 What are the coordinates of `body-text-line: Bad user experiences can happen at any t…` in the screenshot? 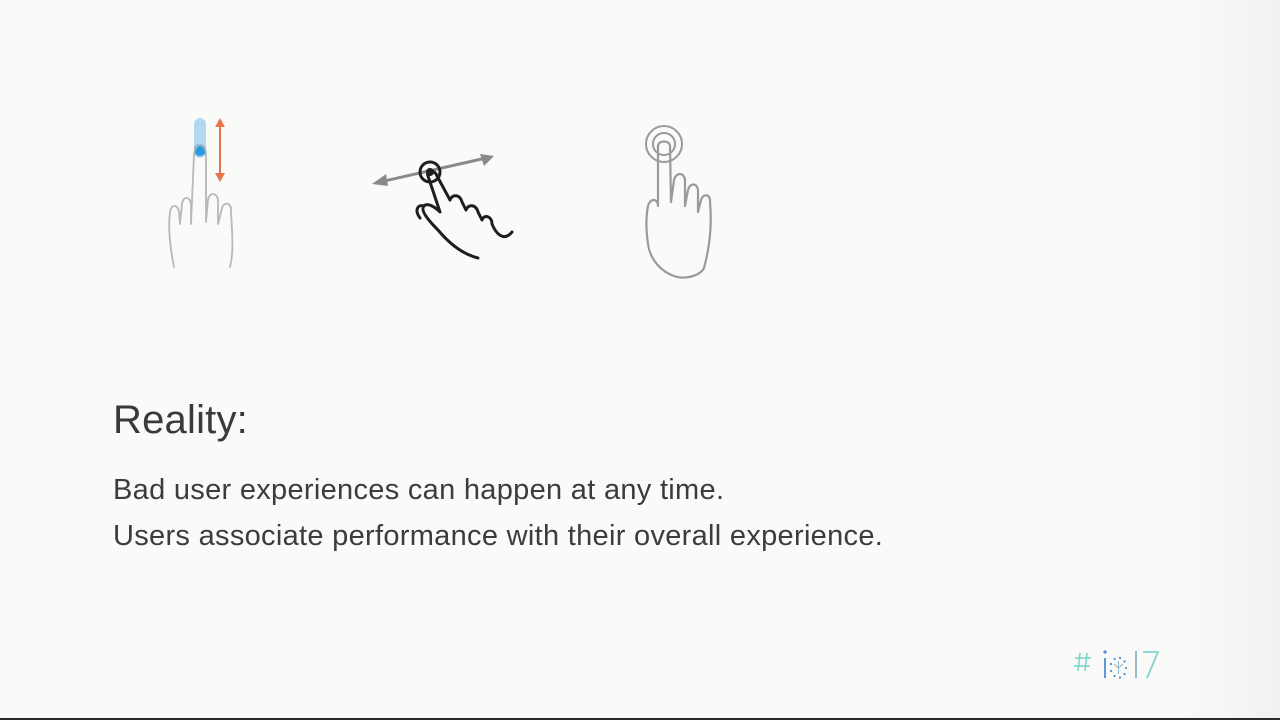 It's located at (419, 490).